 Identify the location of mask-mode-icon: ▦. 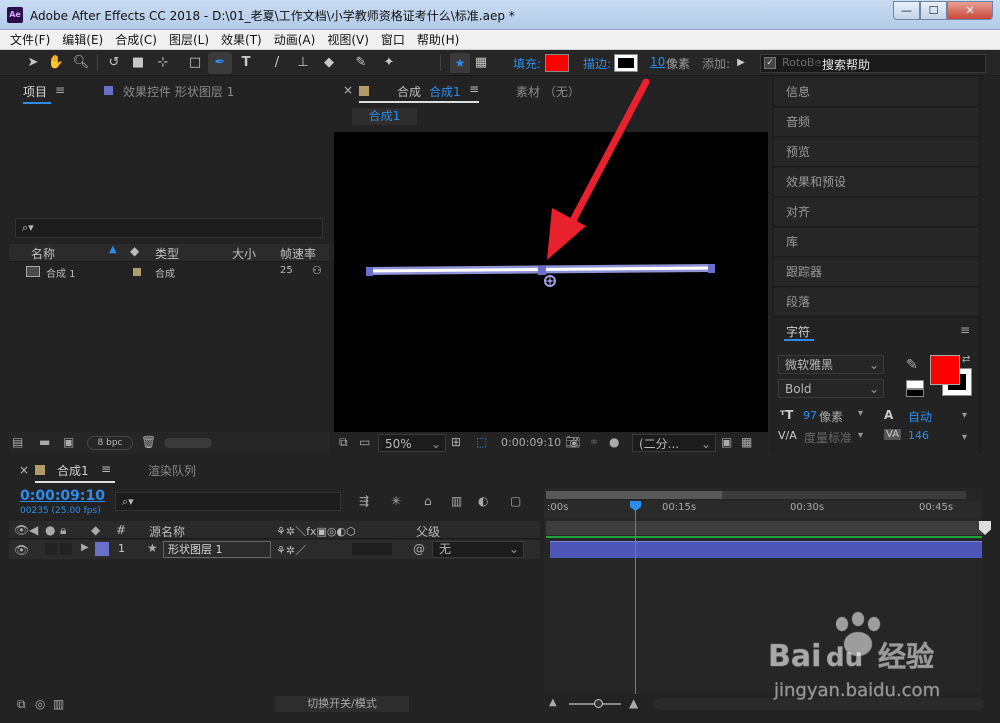
(481, 63).